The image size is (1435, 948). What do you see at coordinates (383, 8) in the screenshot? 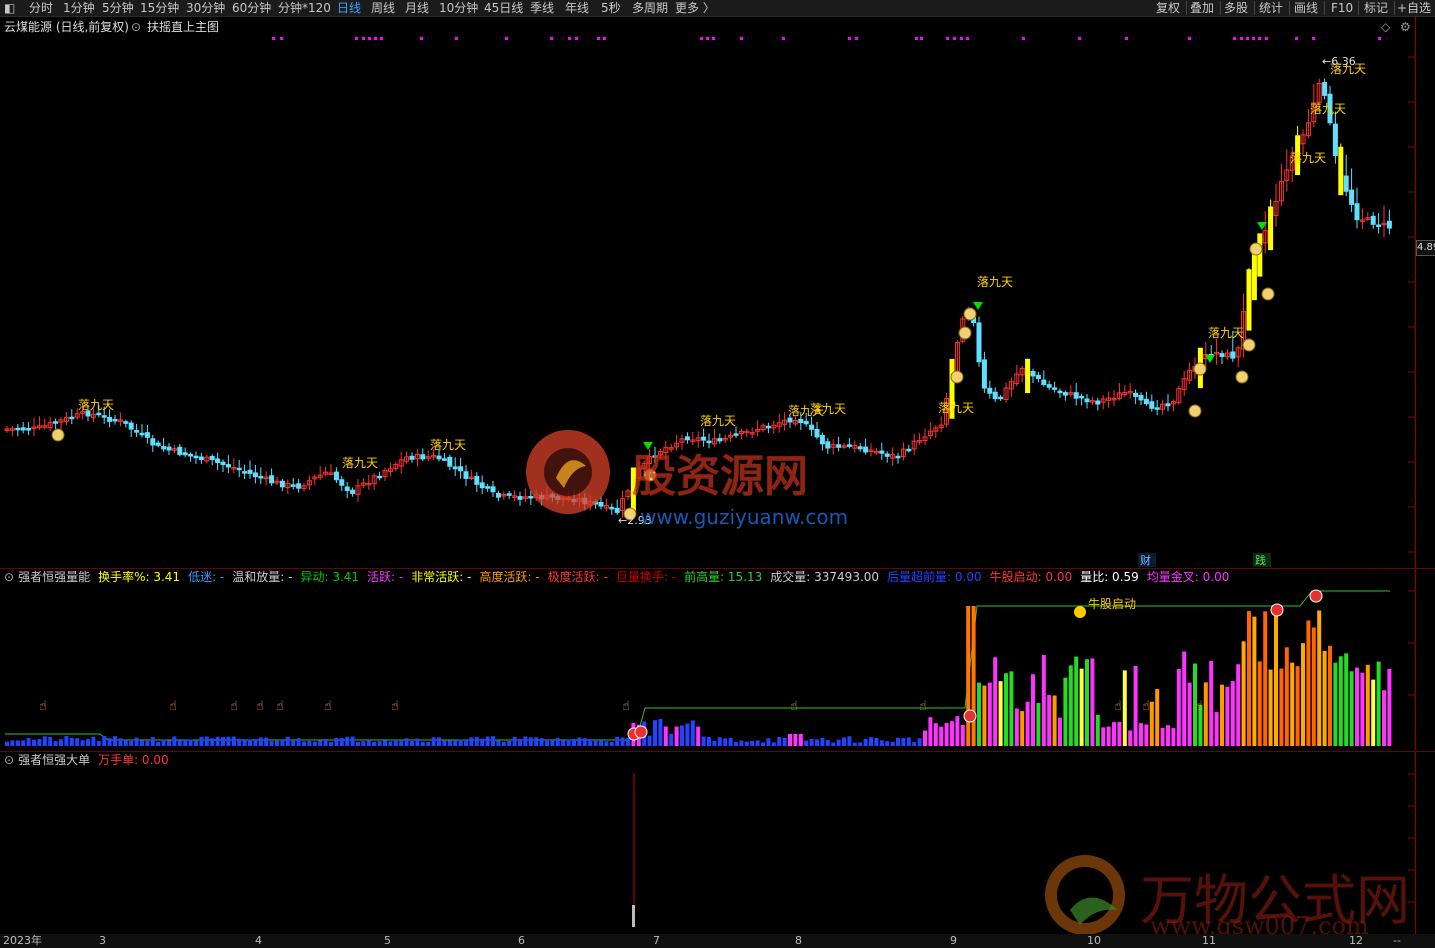
I see `period-9: 周线` at bounding box center [383, 8].